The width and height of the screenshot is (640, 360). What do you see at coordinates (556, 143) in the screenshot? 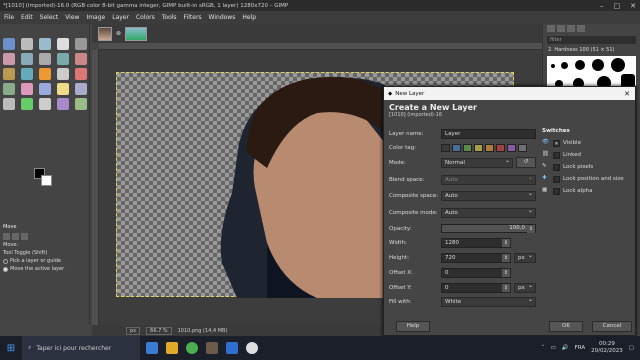
I see `visible-checkbox: ✕` at bounding box center [556, 143].